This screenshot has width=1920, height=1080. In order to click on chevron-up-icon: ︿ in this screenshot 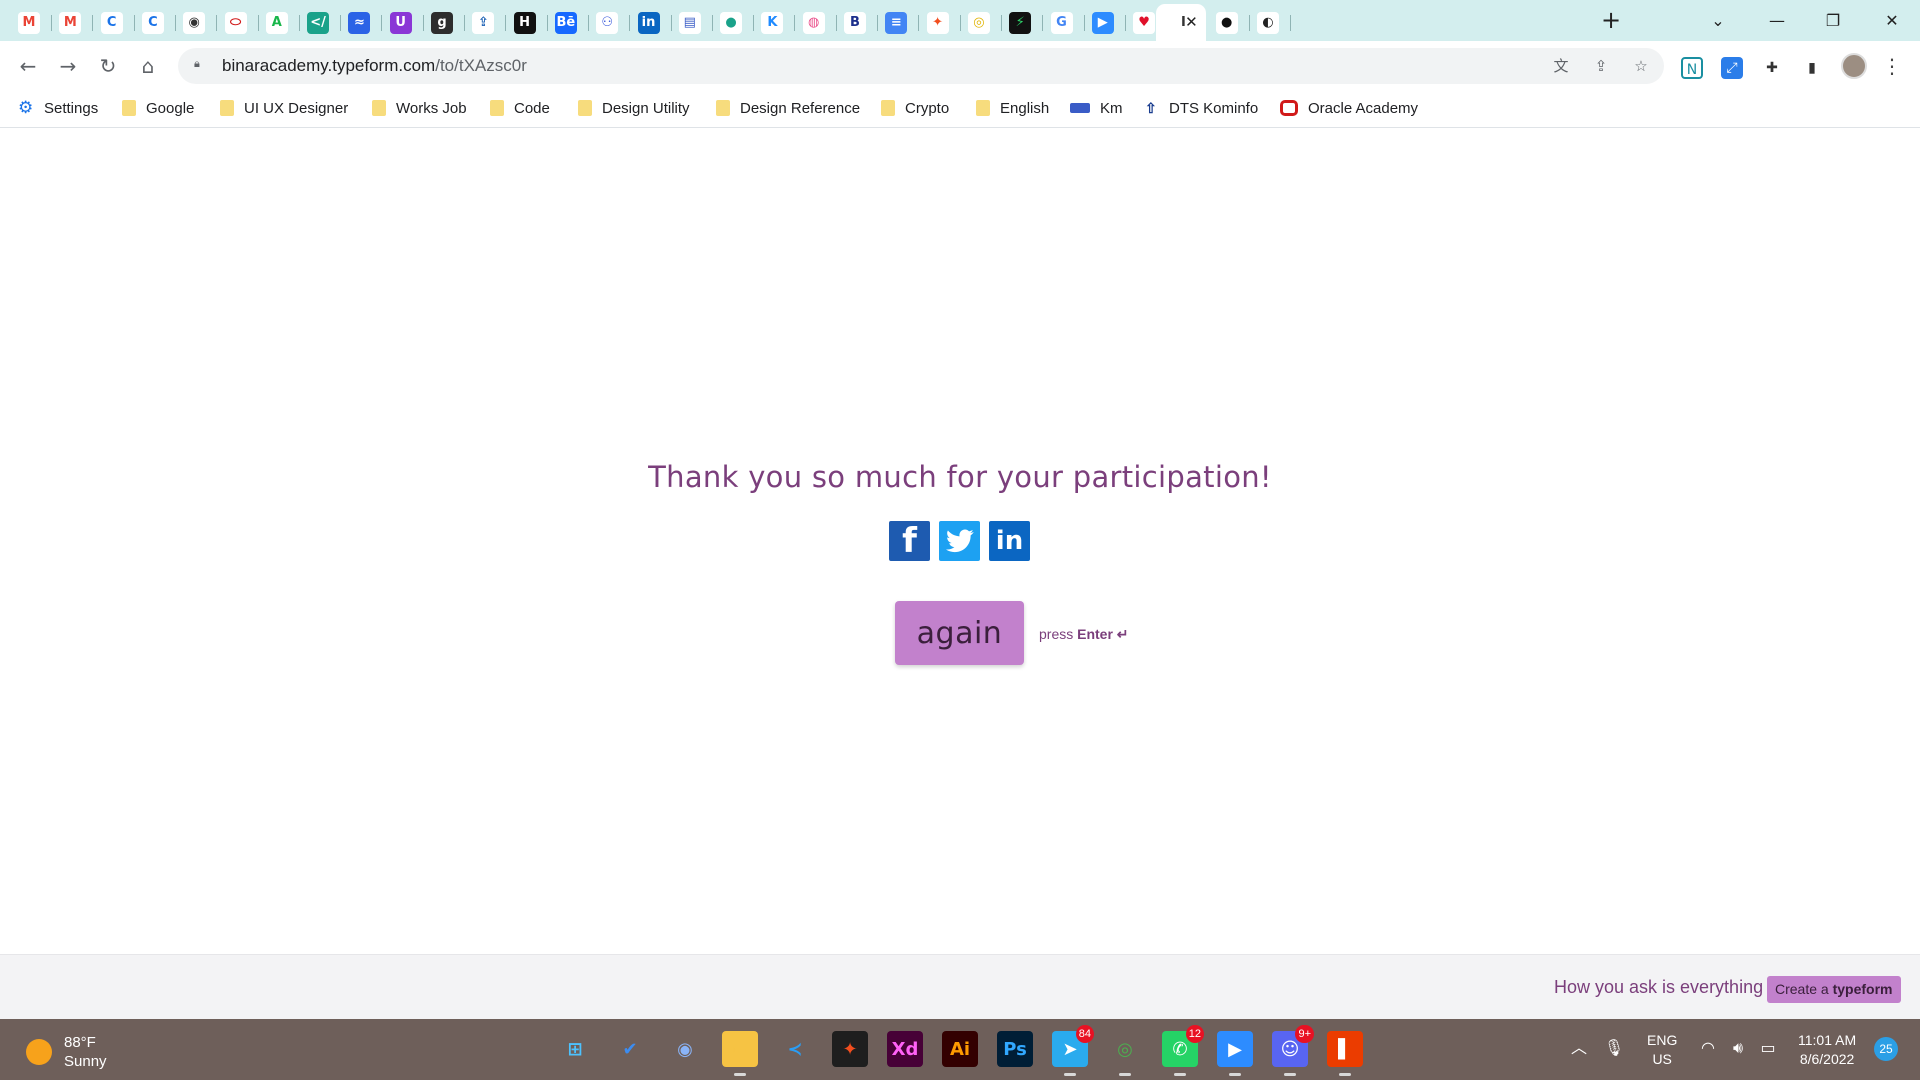, I will do `click(1579, 1048)`.